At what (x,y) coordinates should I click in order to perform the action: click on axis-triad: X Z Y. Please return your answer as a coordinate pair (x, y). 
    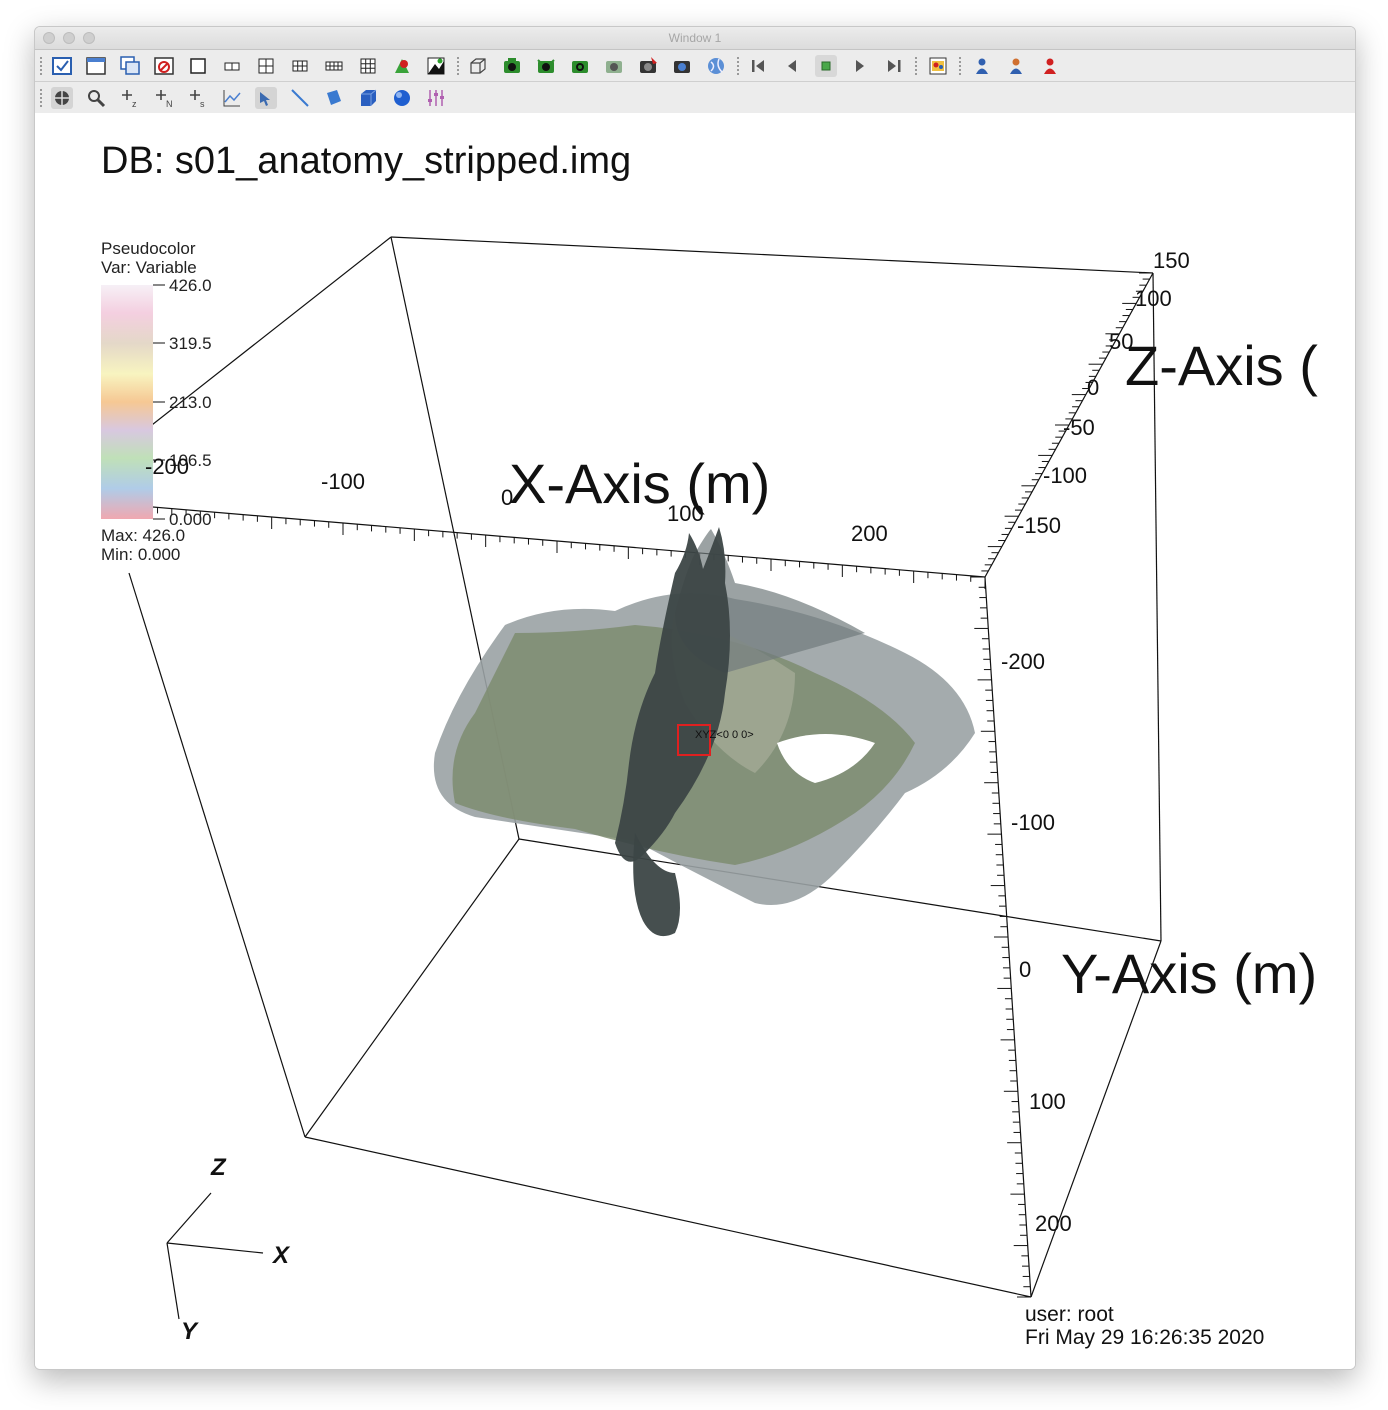
    Looking at the image, I should click on (228, 1249).